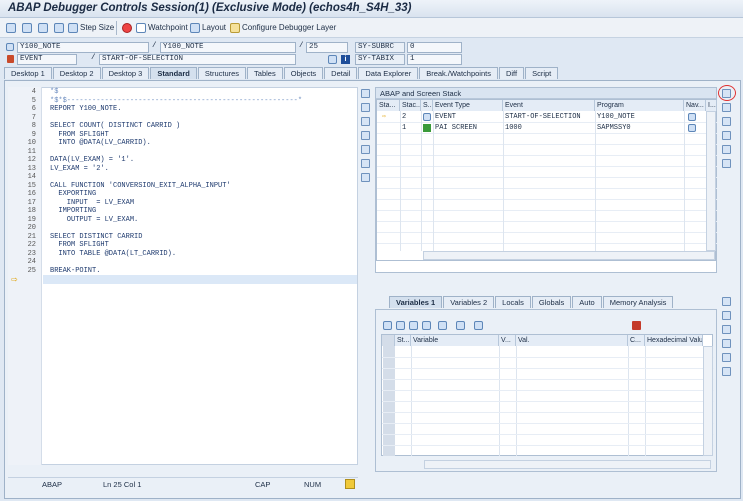 This screenshot has height=501, width=743. Describe the element at coordinates (726, 343) in the screenshot. I see `swap-vars-icon` at that location.